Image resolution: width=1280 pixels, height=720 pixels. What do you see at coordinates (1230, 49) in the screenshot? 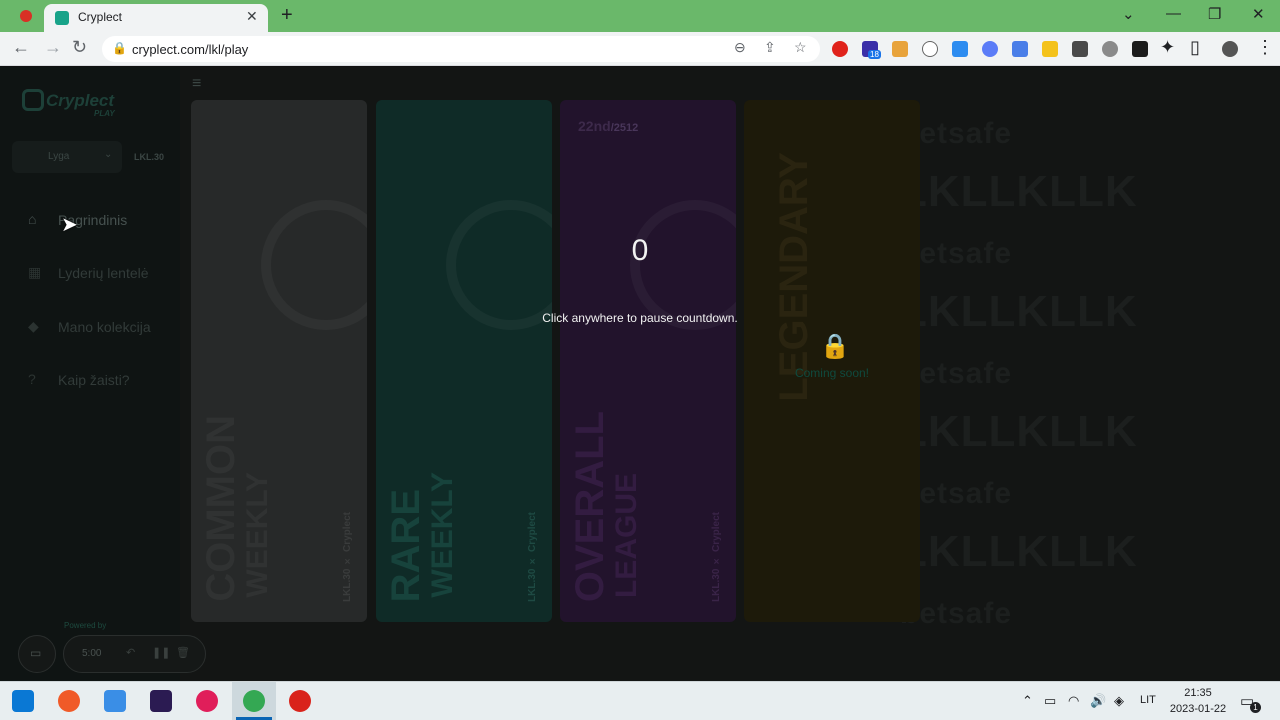
I see `profile-avatar` at bounding box center [1230, 49].